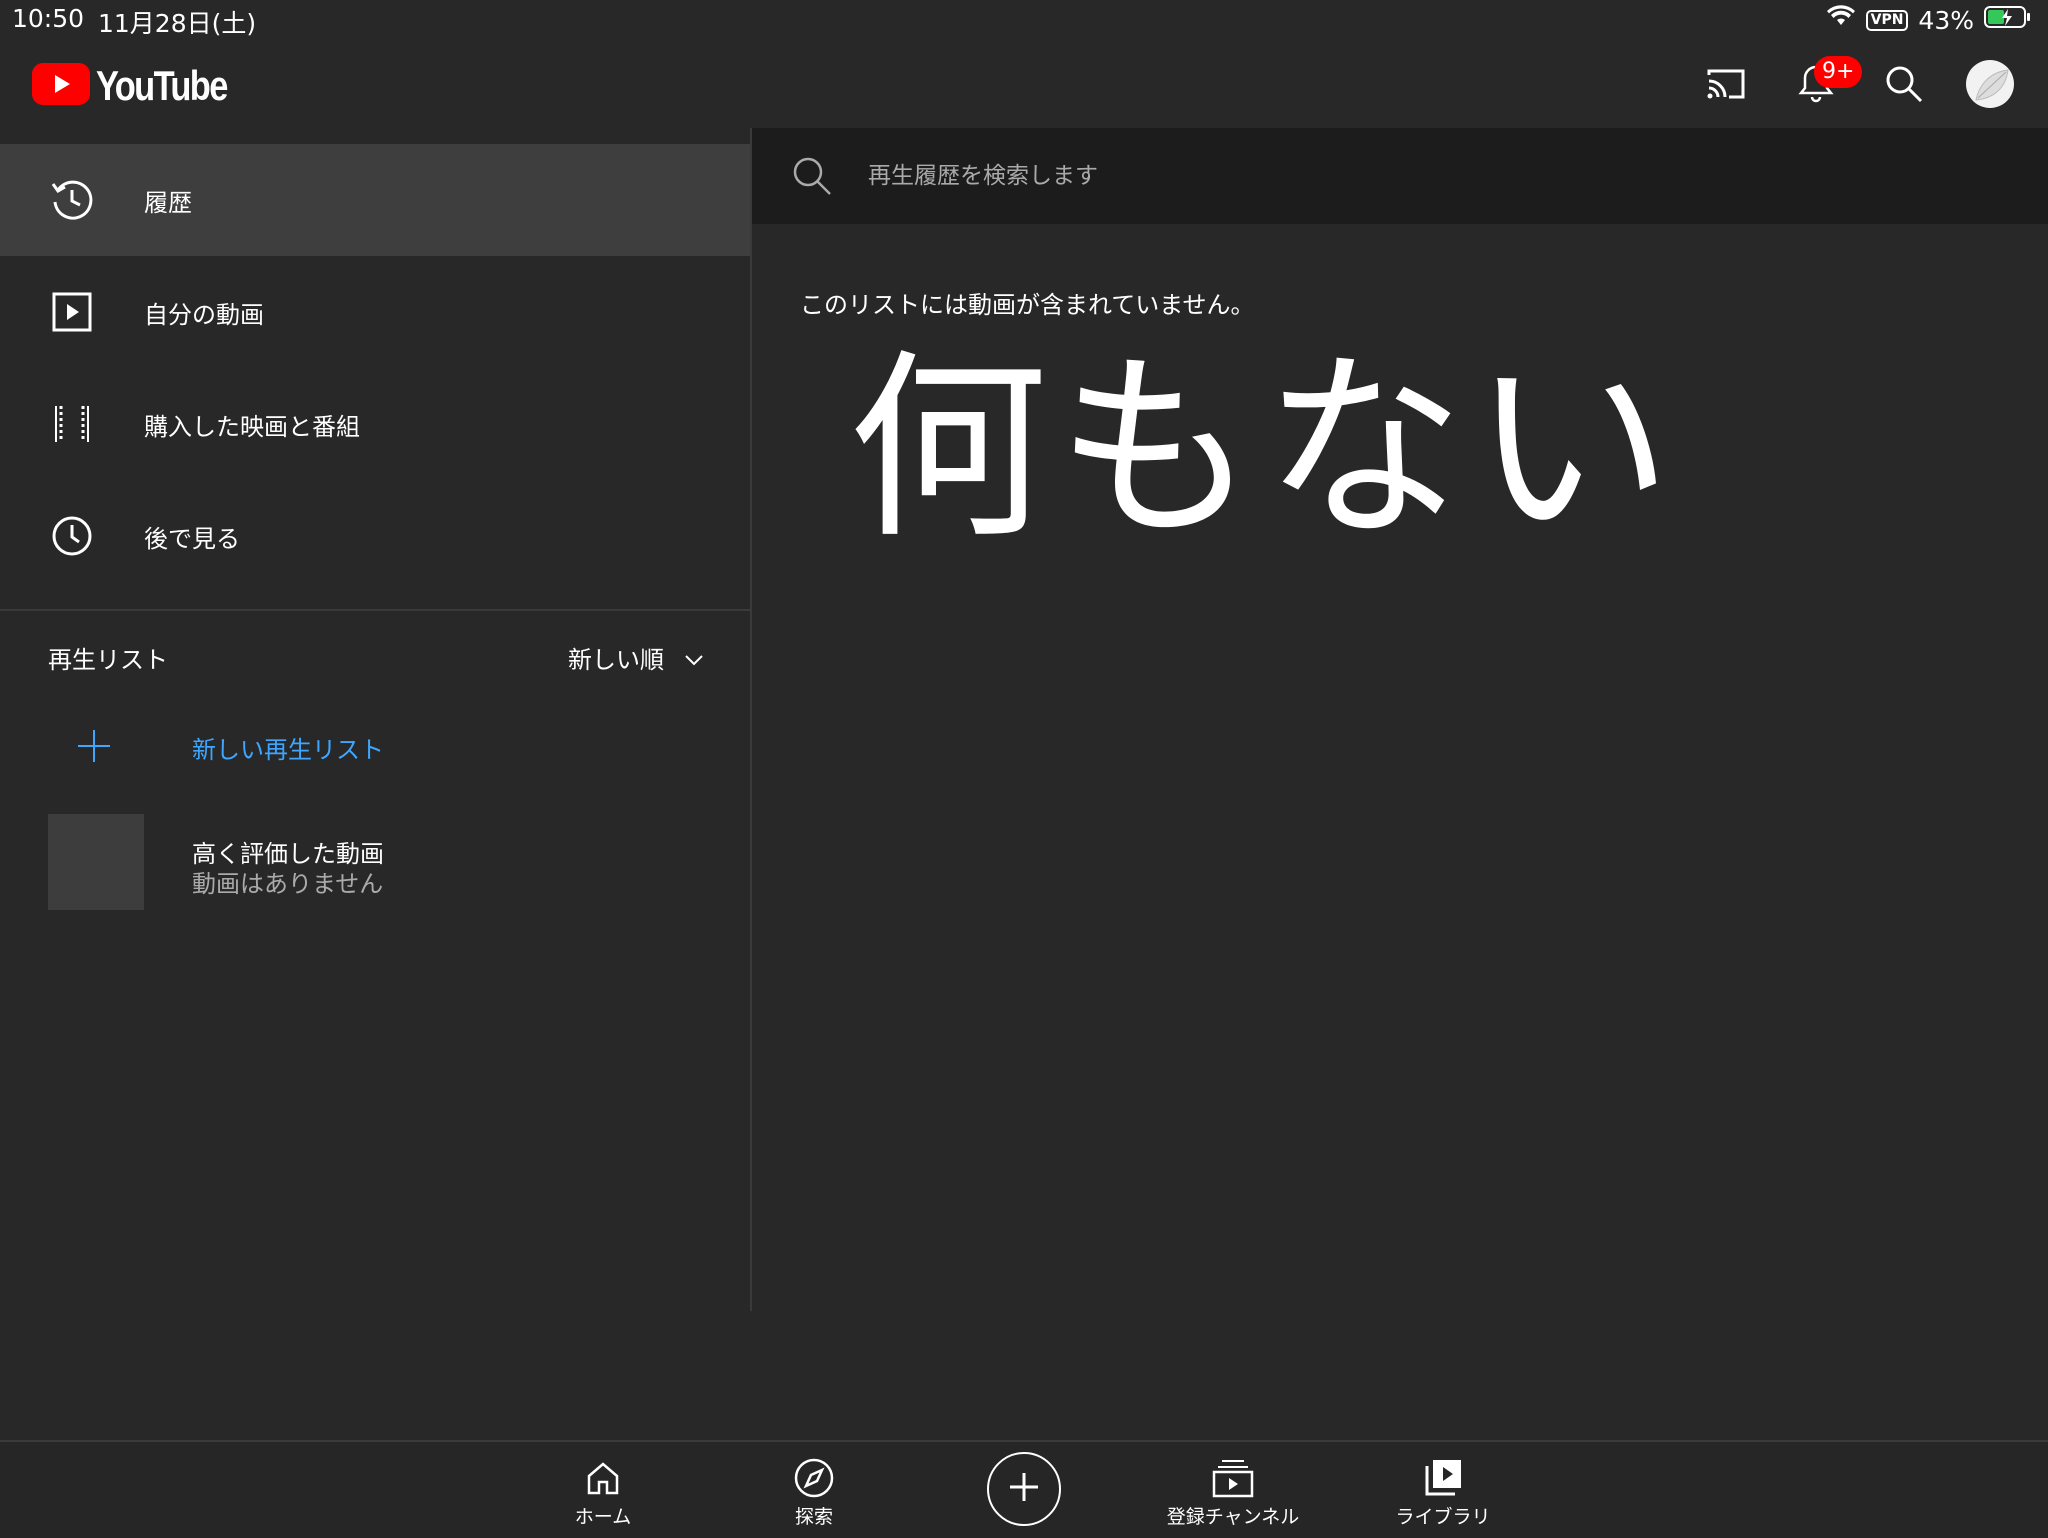  I want to click on explore-icon, so click(814, 1478).